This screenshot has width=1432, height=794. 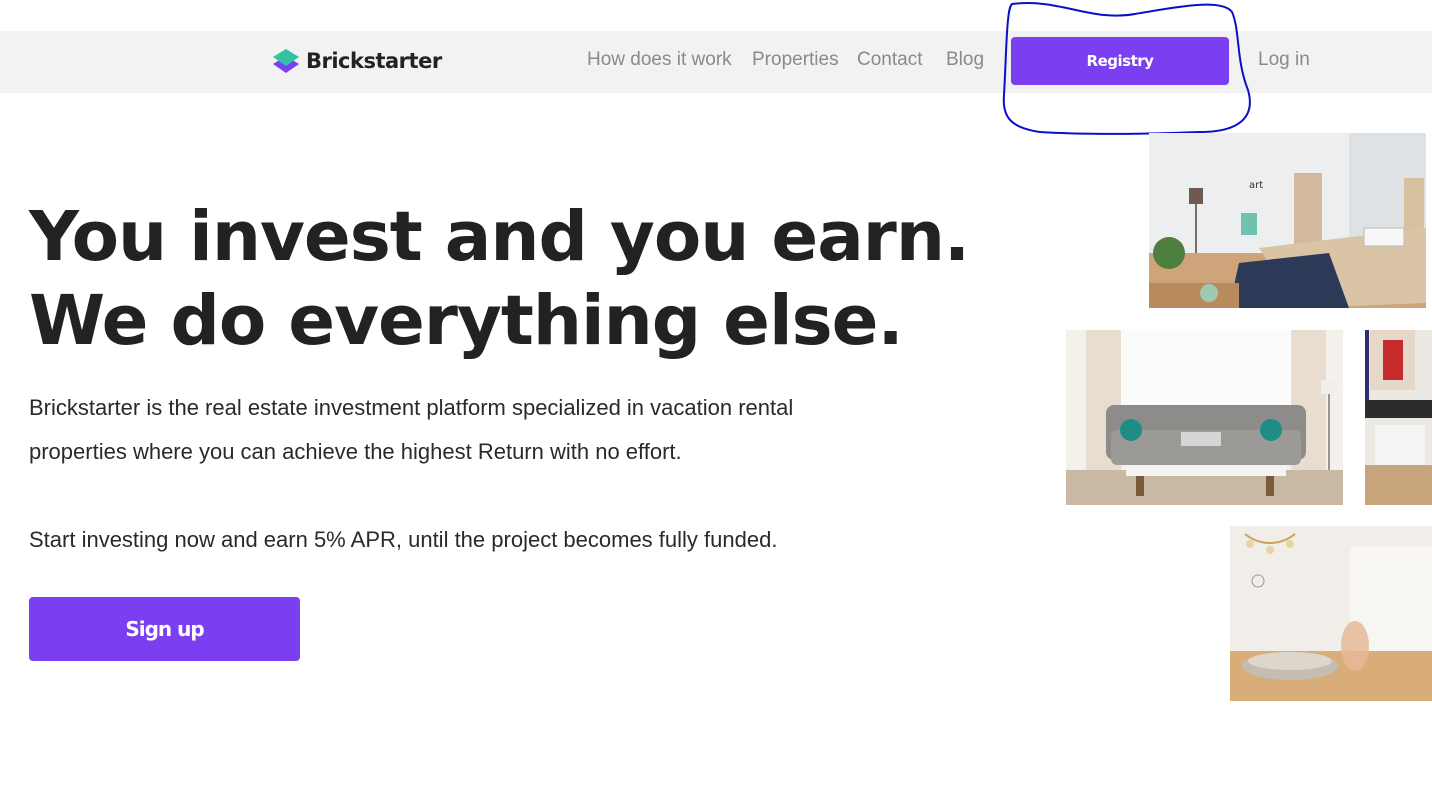 What do you see at coordinates (795, 60) in the screenshot?
I see `nav-link-properties: Properties` at bounding box center [795, 60].